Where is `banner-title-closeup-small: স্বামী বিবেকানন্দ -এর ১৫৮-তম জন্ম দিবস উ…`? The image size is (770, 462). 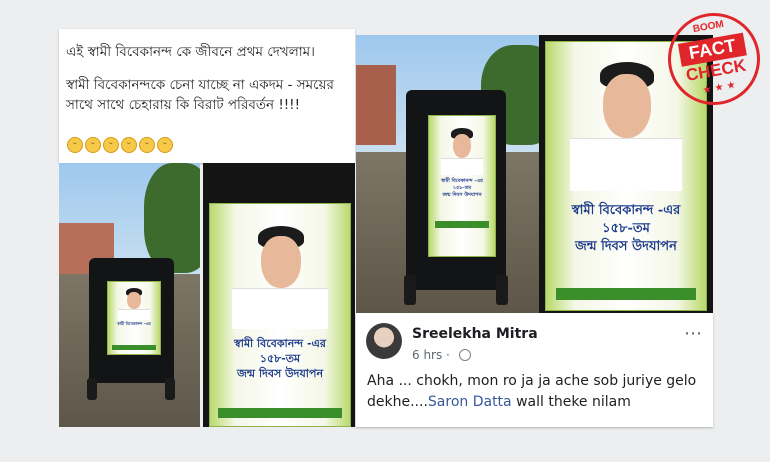 banner-title-closeup-small: স্বামী বিবেকানন্দ -এর ১৫৮-তম জন্ম দিবস উ… is located at coordinates (280, 358).